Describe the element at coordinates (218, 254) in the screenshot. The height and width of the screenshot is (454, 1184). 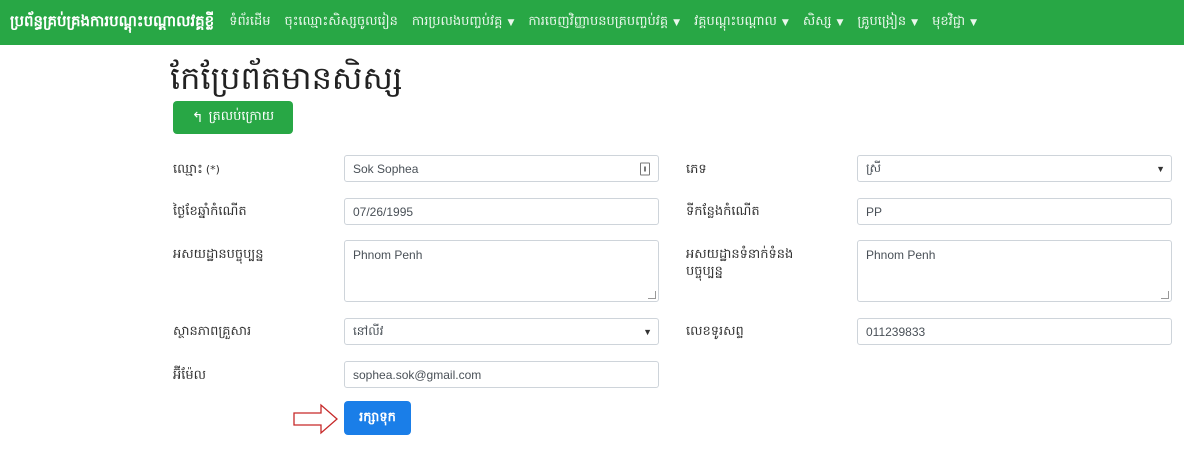
I see `current-address-label: អសយដ្ឋានបច្ចុប្បន្ន` at that location.